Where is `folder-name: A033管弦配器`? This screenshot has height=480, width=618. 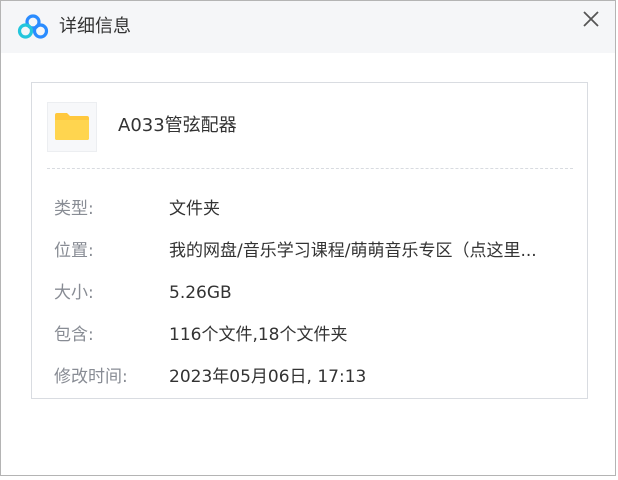
folder-name: A033管弦配器 is located at coordinates (177, 125).